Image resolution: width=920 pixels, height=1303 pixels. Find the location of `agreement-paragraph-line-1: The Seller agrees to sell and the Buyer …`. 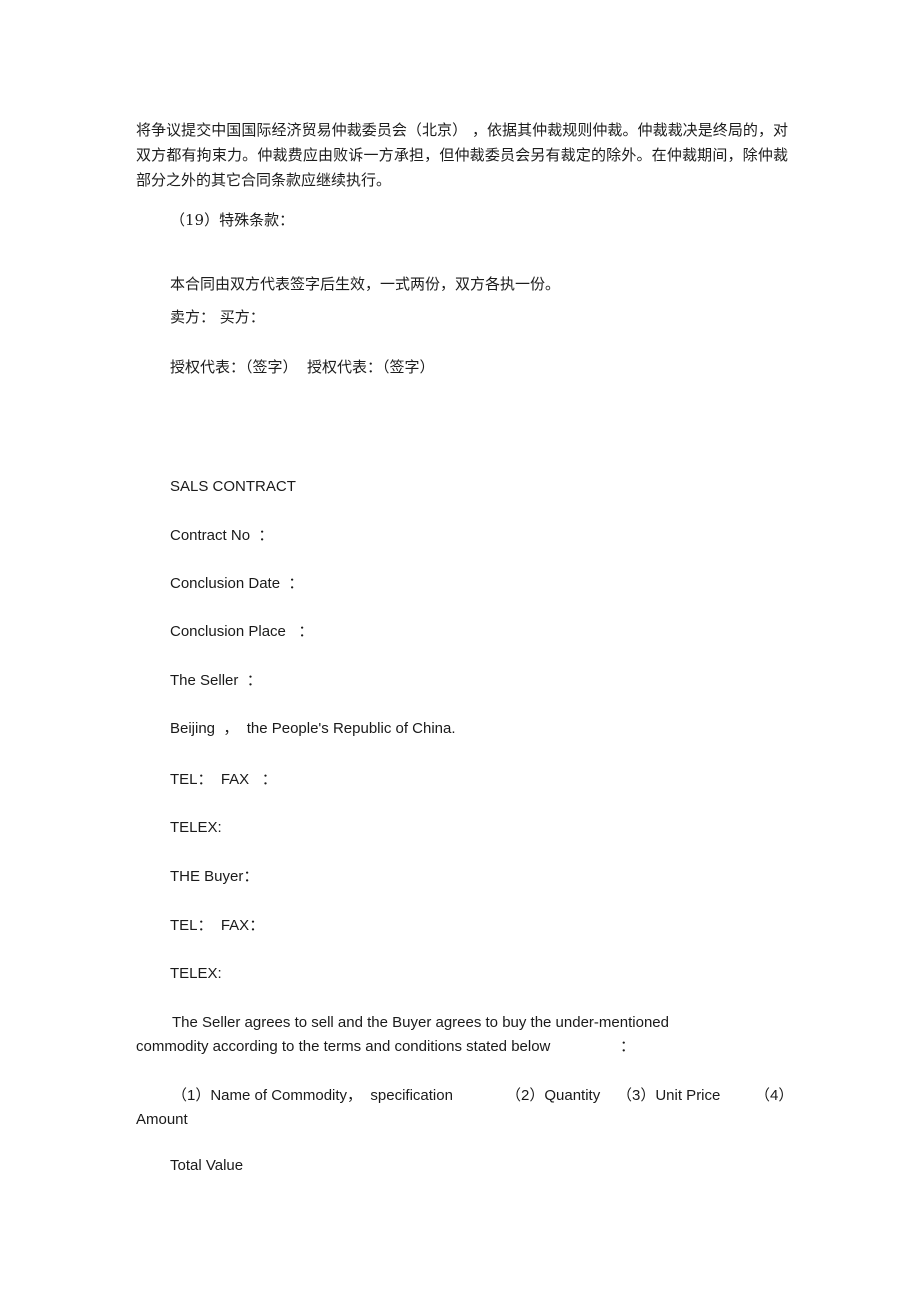

agreement-paragraph-line-1: The Seller agrees to sell and the Buyer … is located at coordinates (420, 1022).